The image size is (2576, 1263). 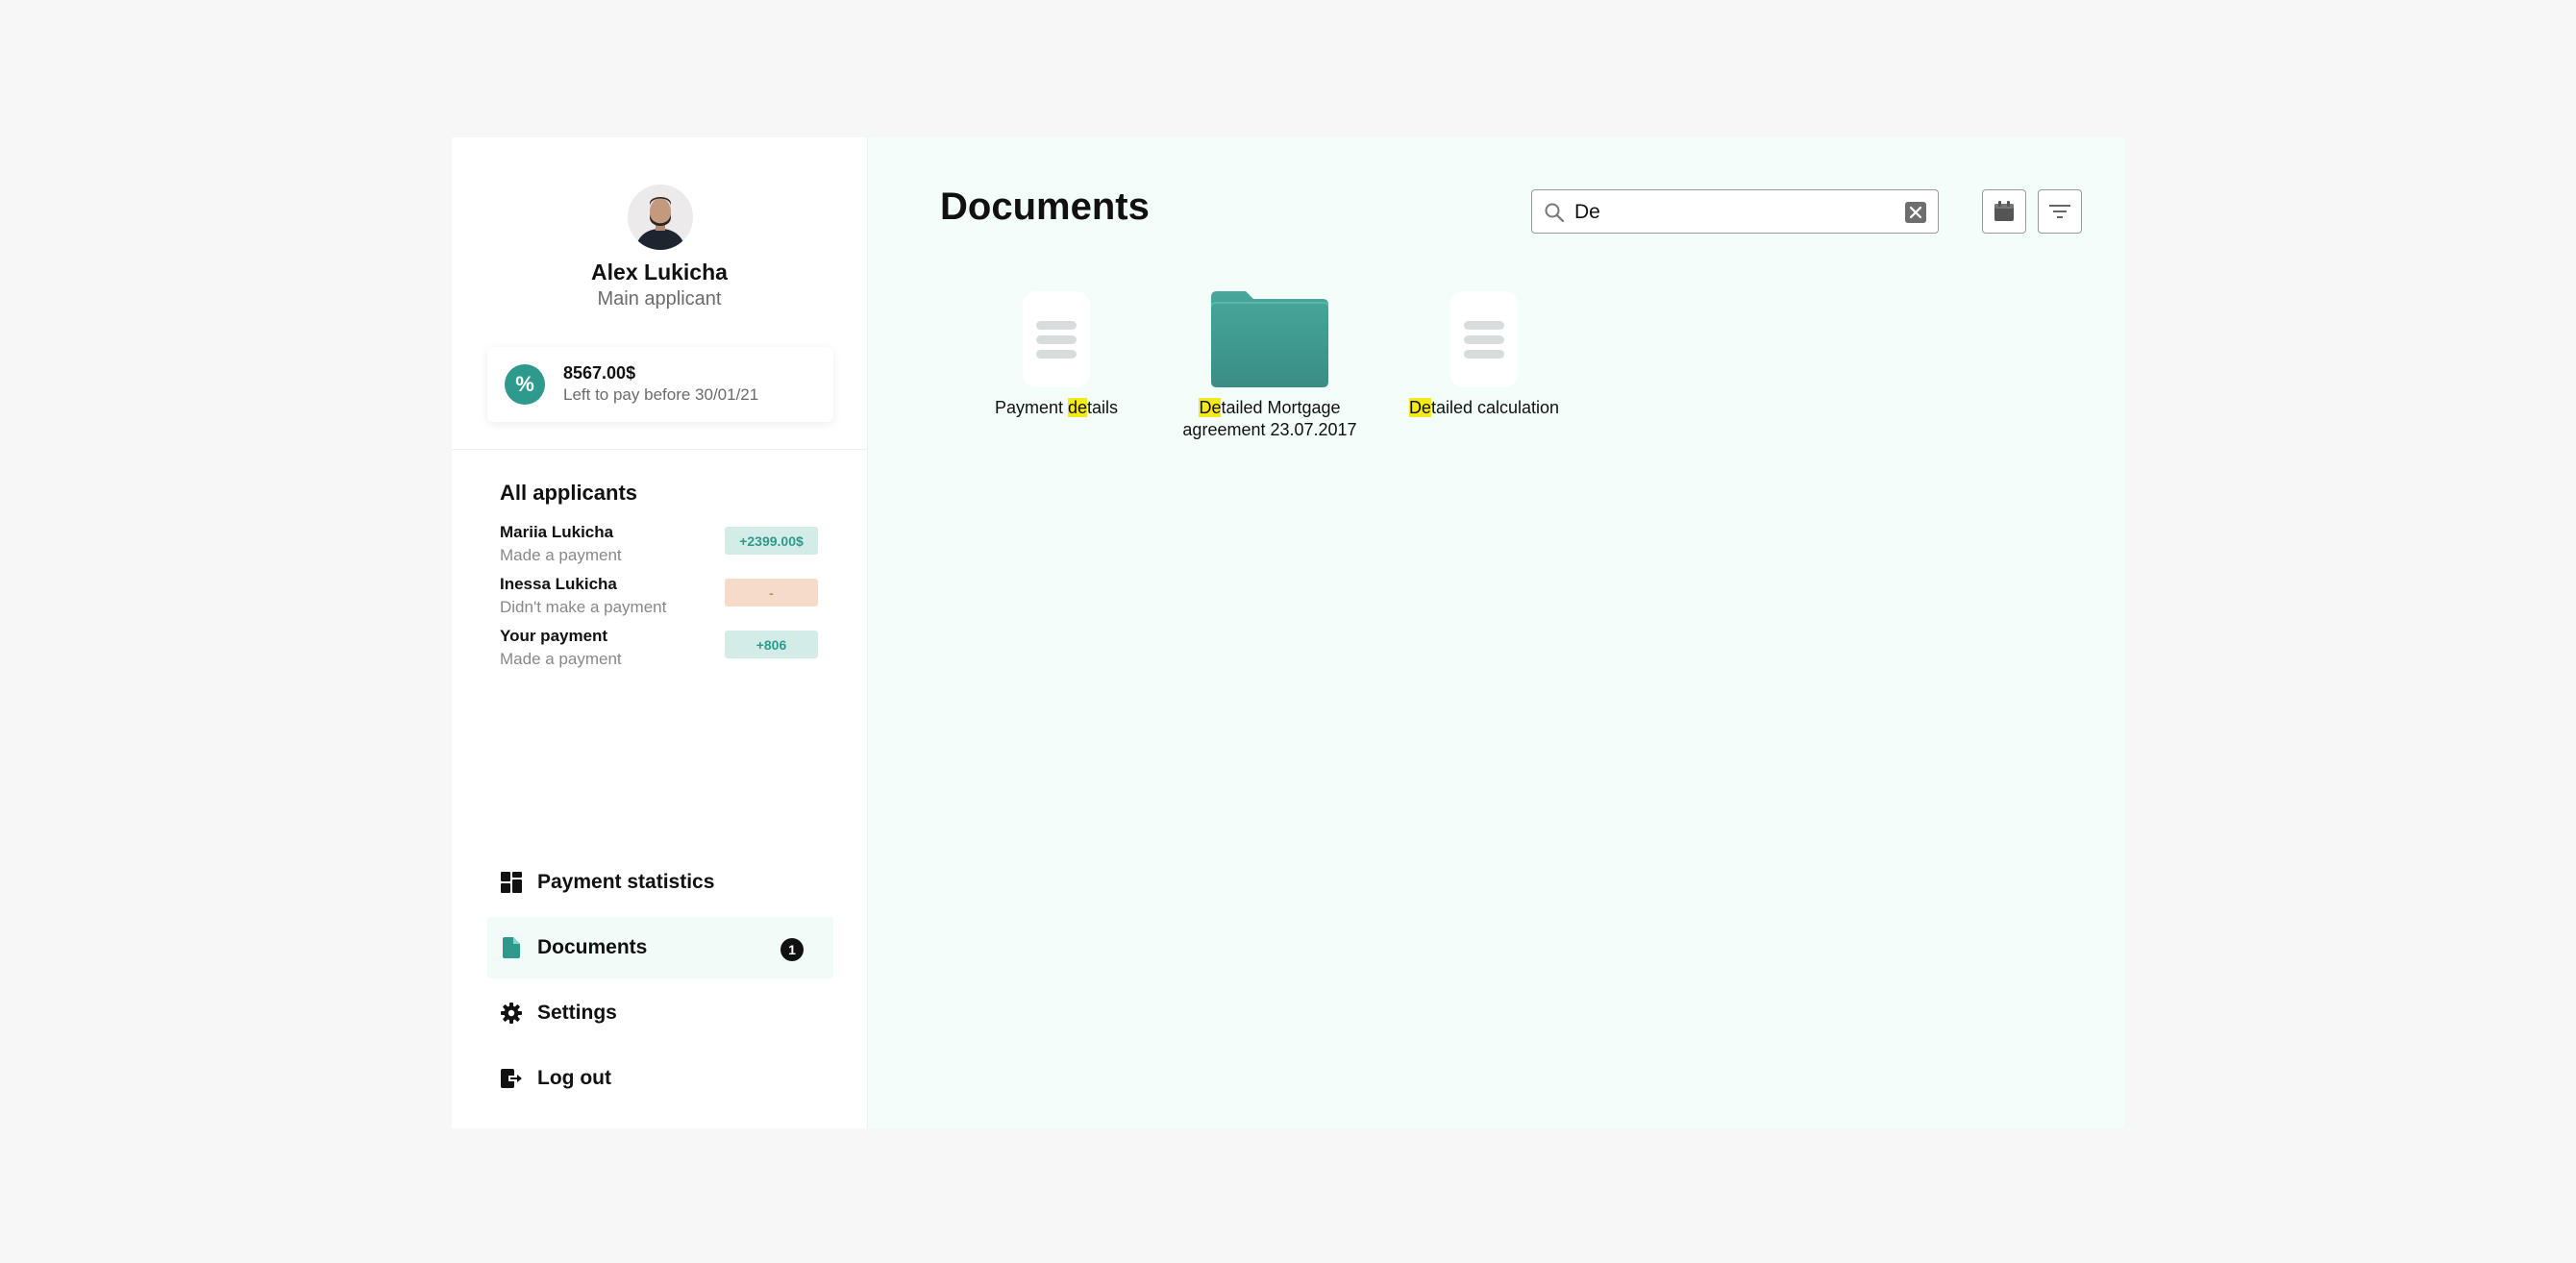 I want to click on nav-item-label: Payment statistics, so click(x=626, y=882).